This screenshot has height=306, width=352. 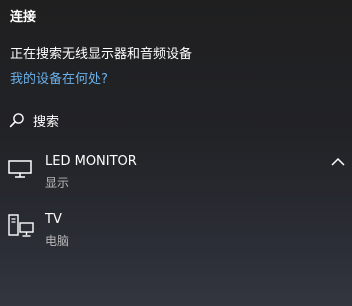 I want to click on device-name: TV, so click(x=53, y=219).